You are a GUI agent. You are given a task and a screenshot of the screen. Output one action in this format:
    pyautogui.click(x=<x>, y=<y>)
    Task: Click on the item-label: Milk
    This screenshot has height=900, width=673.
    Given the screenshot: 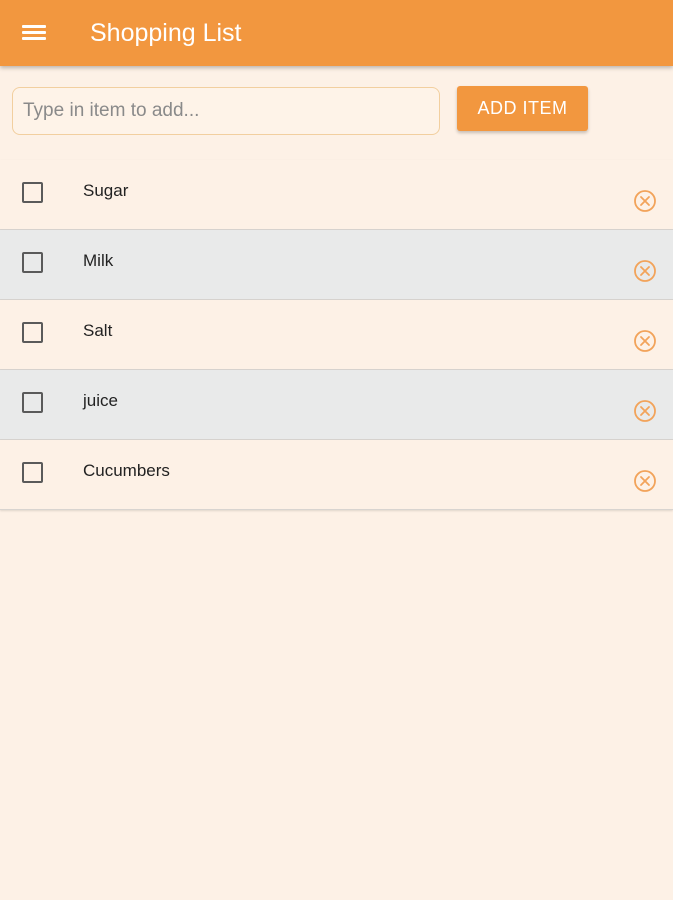 What is the action you would take?
    pyautogui.click(x=98, y=260)
    